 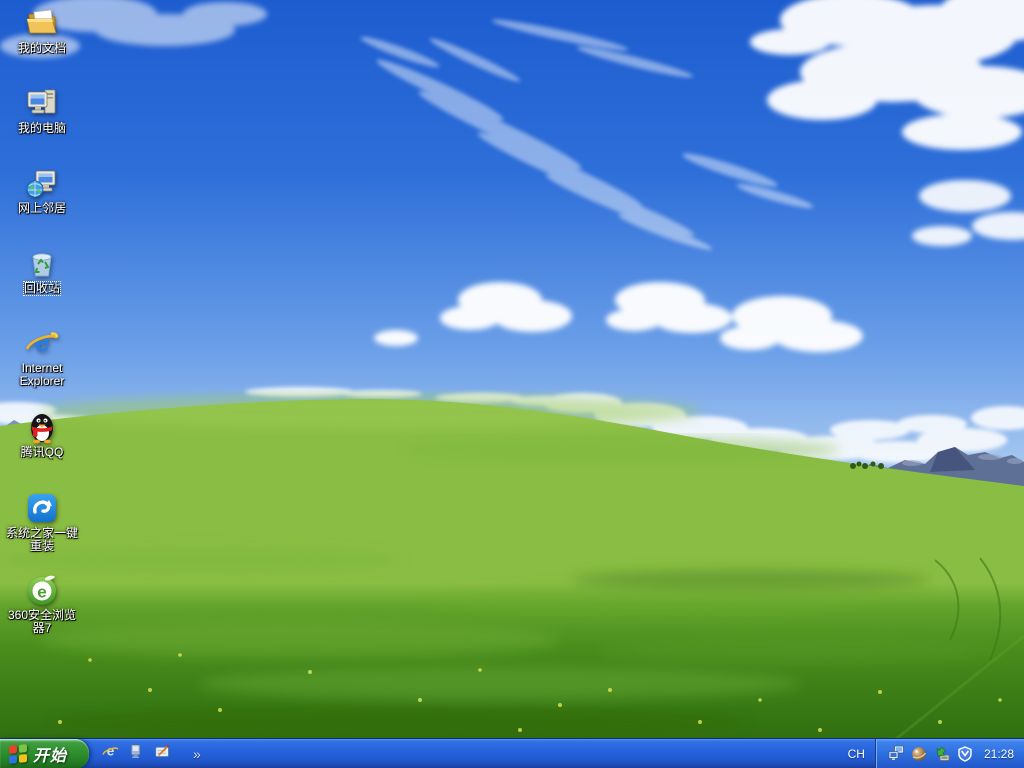 What do you see at coordinates (18, 754) in the screenshot?
I see `windows-logo-icon` at bounding box center [18, 754].